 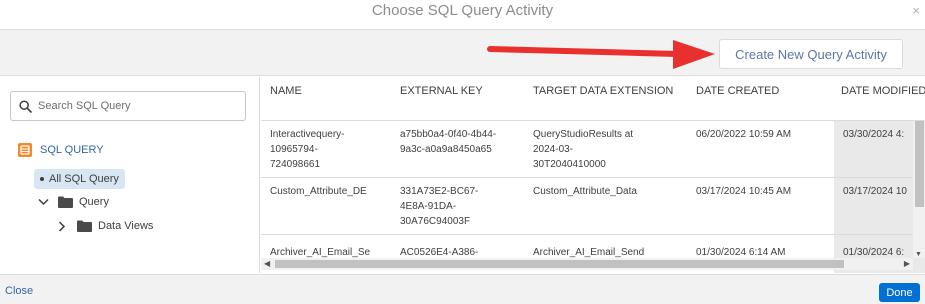 What do you see at coordinates (899, 292) in the screenshot?
I see `done-button: Done` at bounding box center [899, 292].